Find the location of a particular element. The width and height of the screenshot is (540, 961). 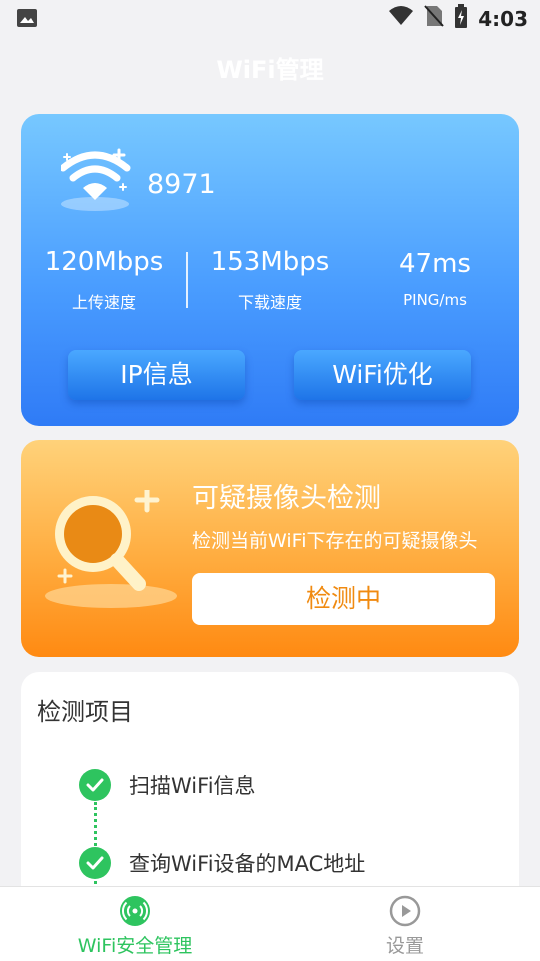

download-speed-stat: 153Mbps 下载速度 is located at coordinates (270, 280).